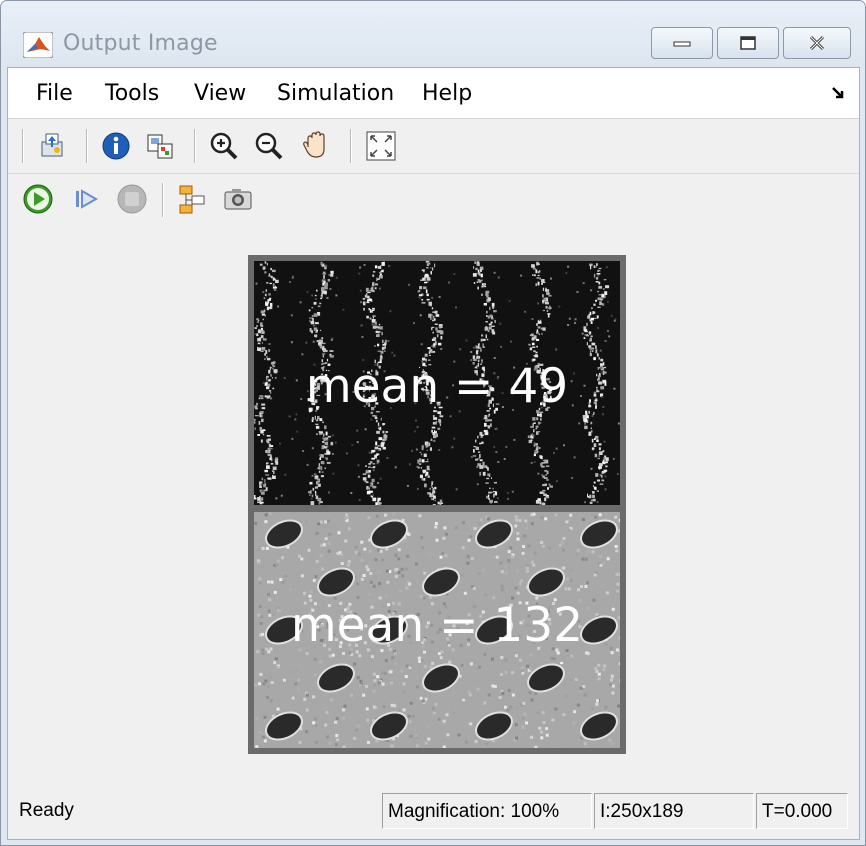 The width and height of the screenshot is (866, 846). I want to click on maximize-icon, so click(748, 43).